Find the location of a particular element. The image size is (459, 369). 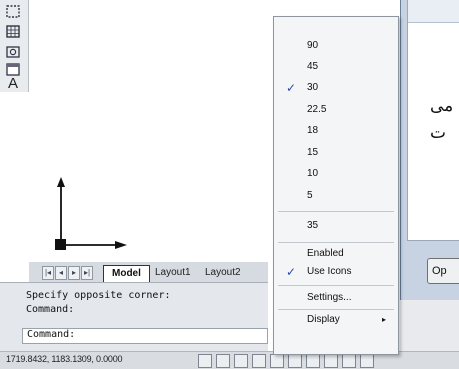

command-history-line-2: Command: is located at coordinates (50, 309).